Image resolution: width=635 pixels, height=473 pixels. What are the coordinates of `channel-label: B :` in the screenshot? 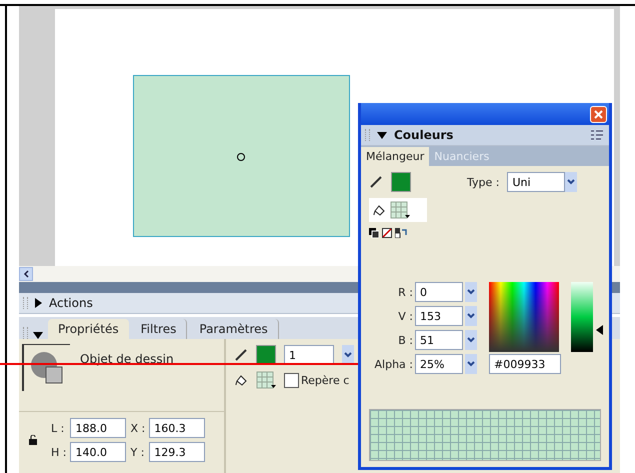 It's located at (405, 340).